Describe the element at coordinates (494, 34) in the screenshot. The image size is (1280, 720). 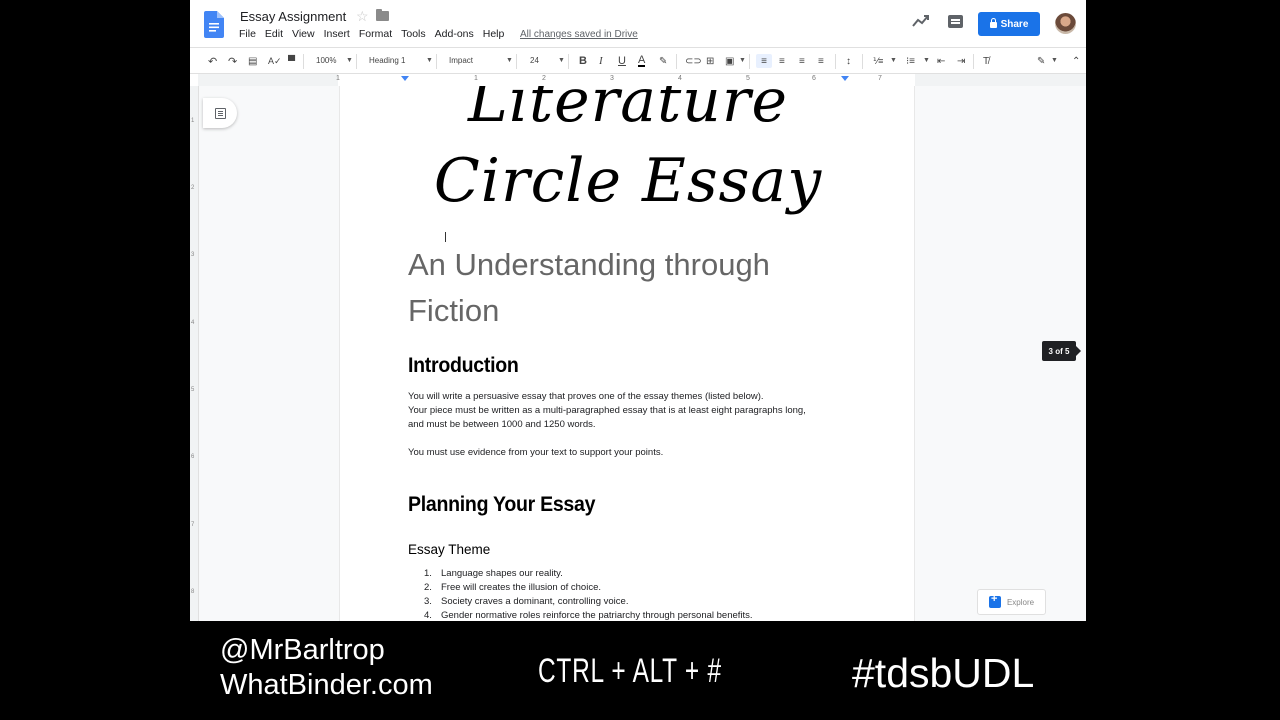
I see `menu-help: Help` at that location.